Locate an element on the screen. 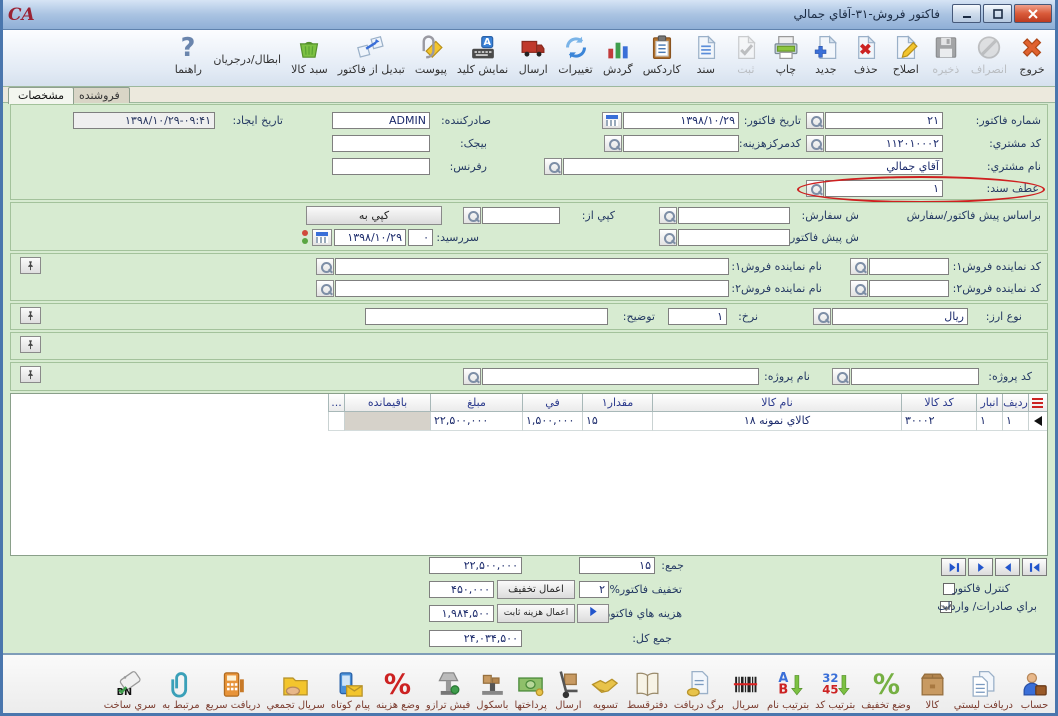  invoice-date-calendar-icon is located at coordinates (612, 120).